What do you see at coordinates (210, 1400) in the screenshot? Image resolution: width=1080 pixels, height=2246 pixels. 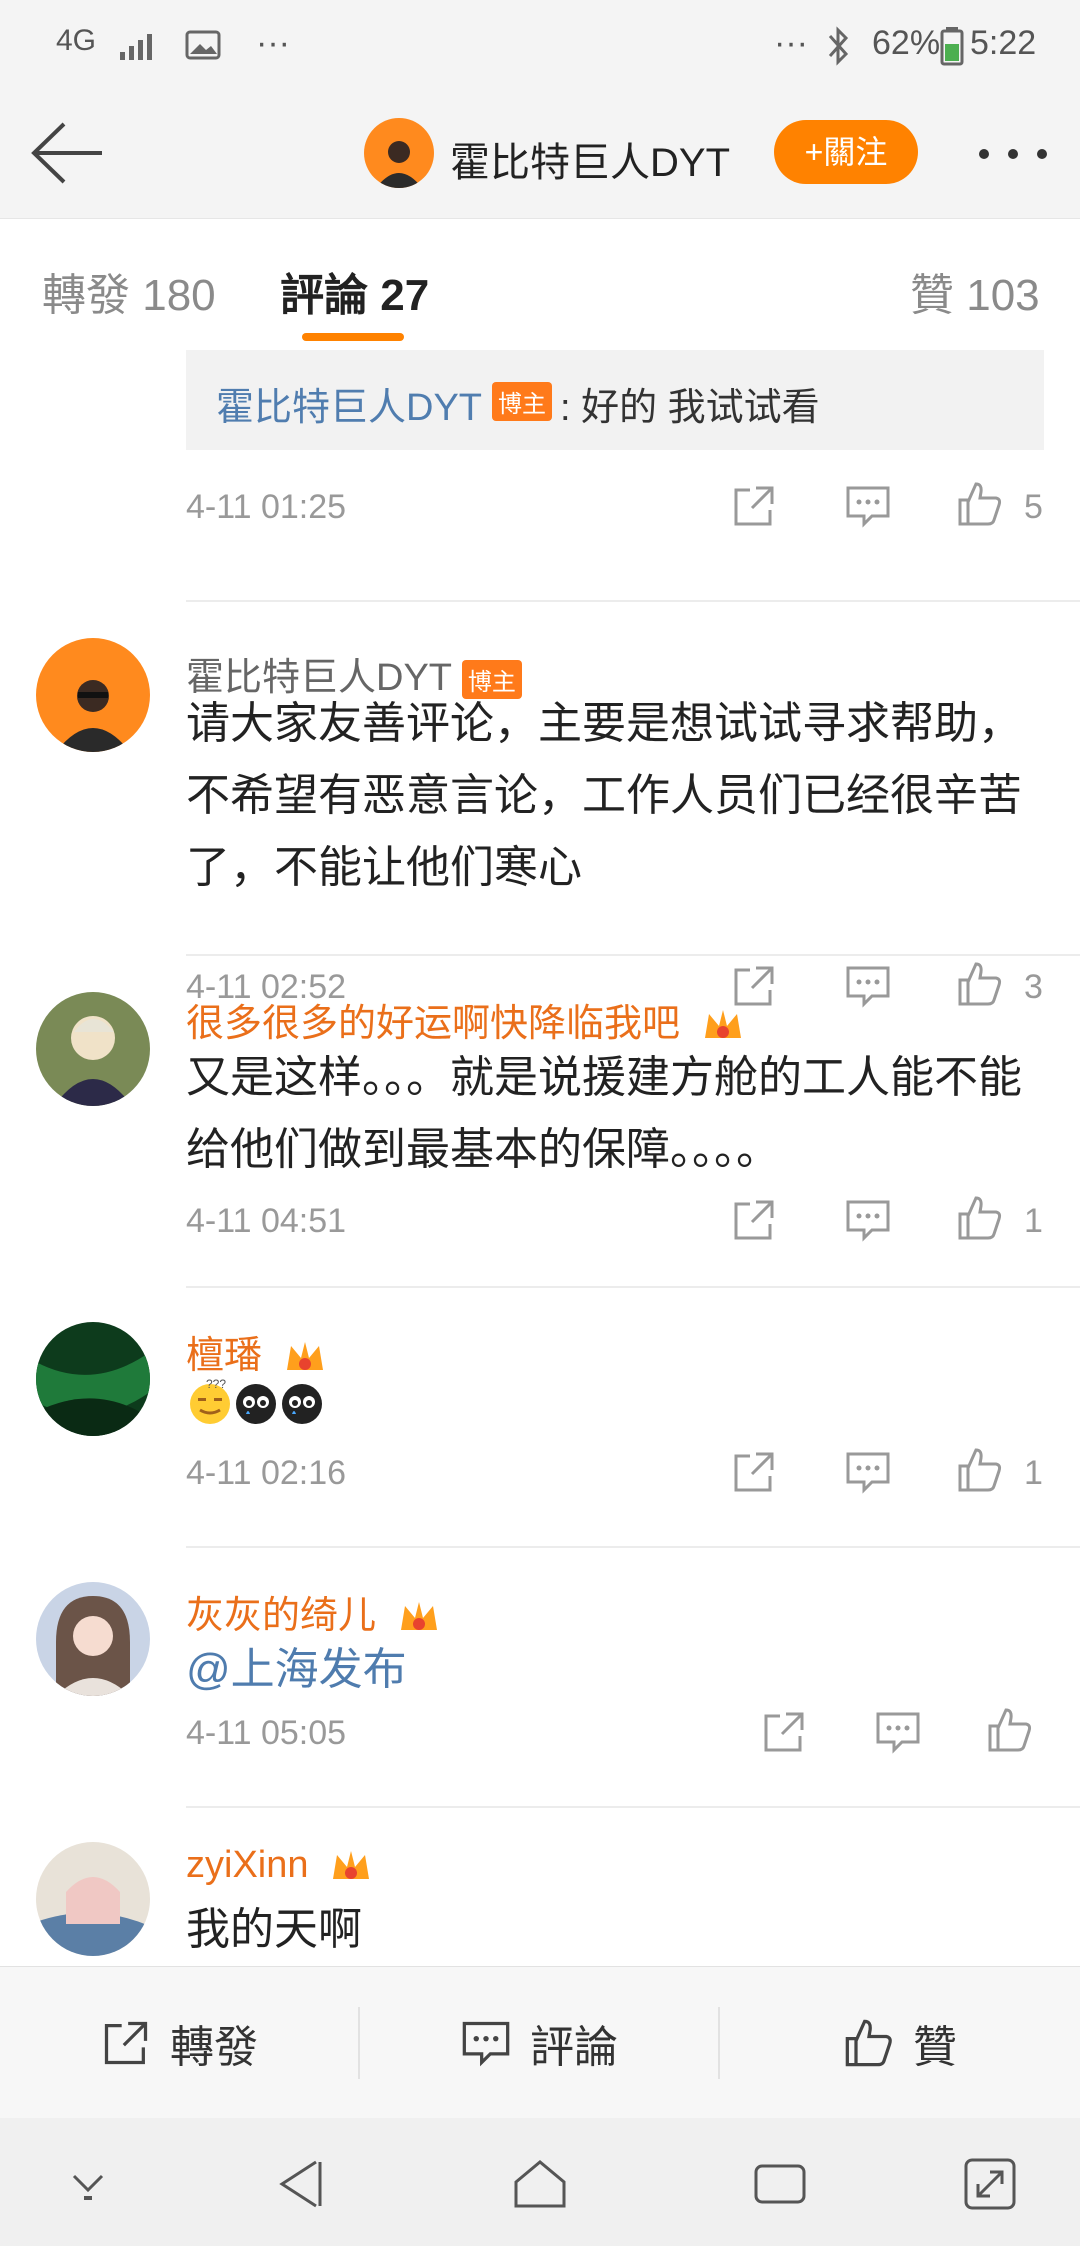 I see `thinking-emoji: ???` at bounding box center [210, 1400].